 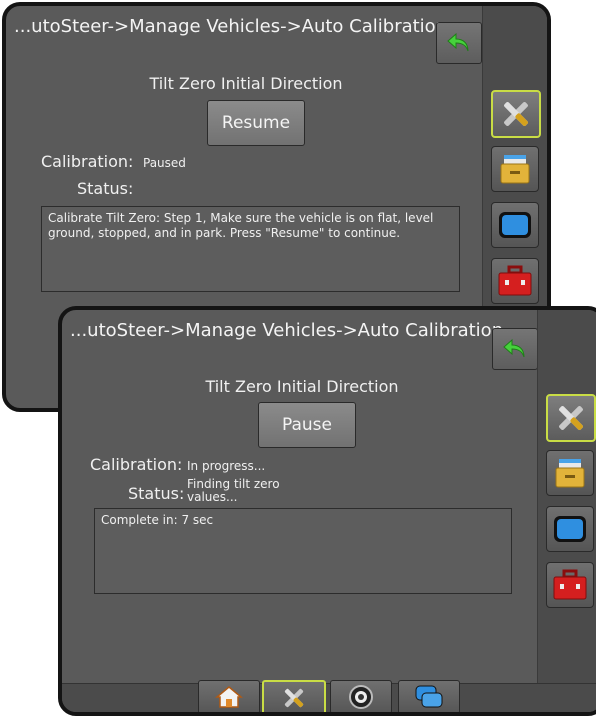 I want to click on message-box: Complete in: 7 sec, so click(x=303, y=551).